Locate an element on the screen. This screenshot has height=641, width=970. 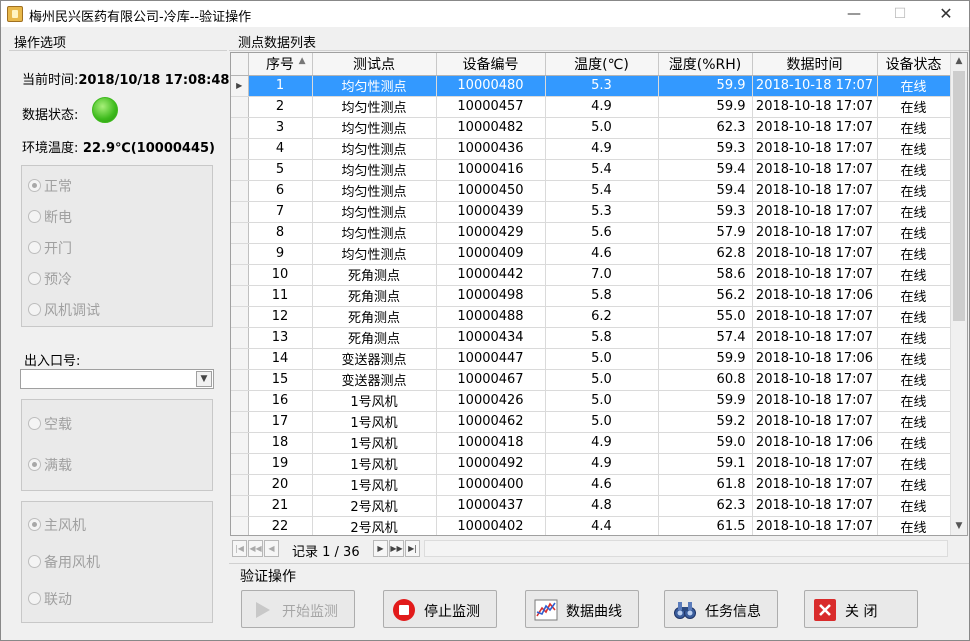
table-row: 11 死角测点 10000498 5.8 56.2 2018-10-18 17:06 在线 is located at coordinates (591, 296).